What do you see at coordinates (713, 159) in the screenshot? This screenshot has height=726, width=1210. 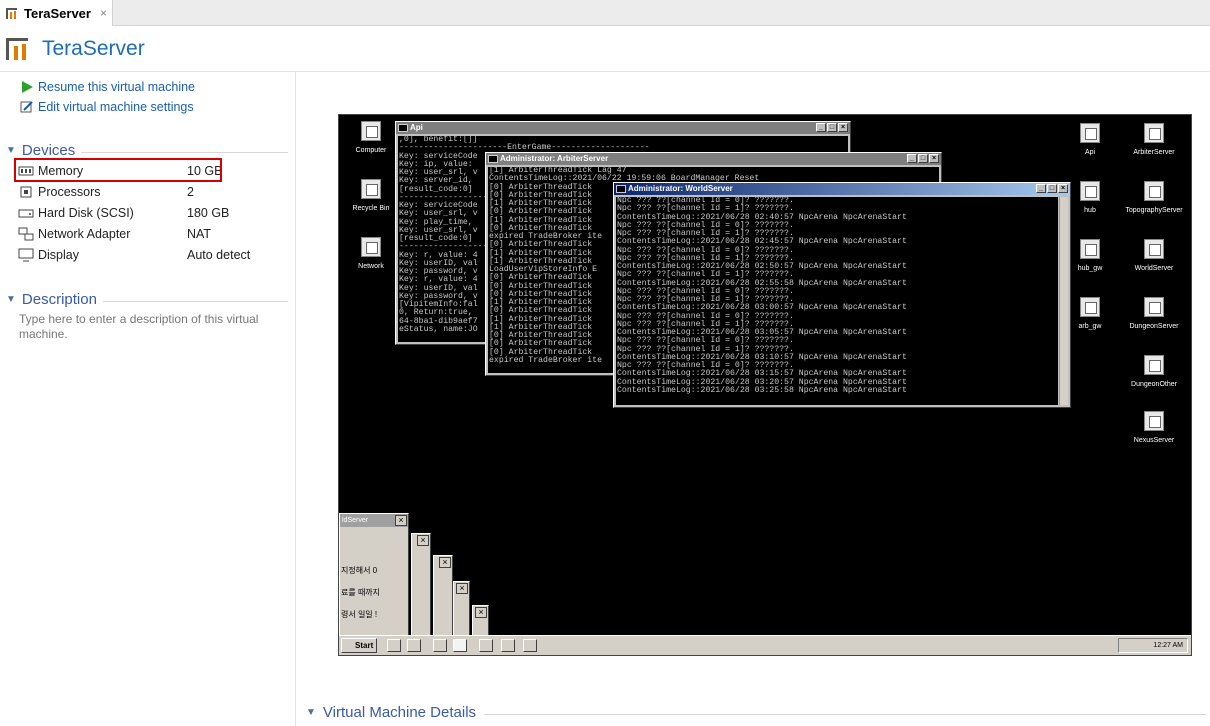 I see `window-titlebar: Administrator: ArbiterServer _ □ ×` at bounding box center [713, 159].